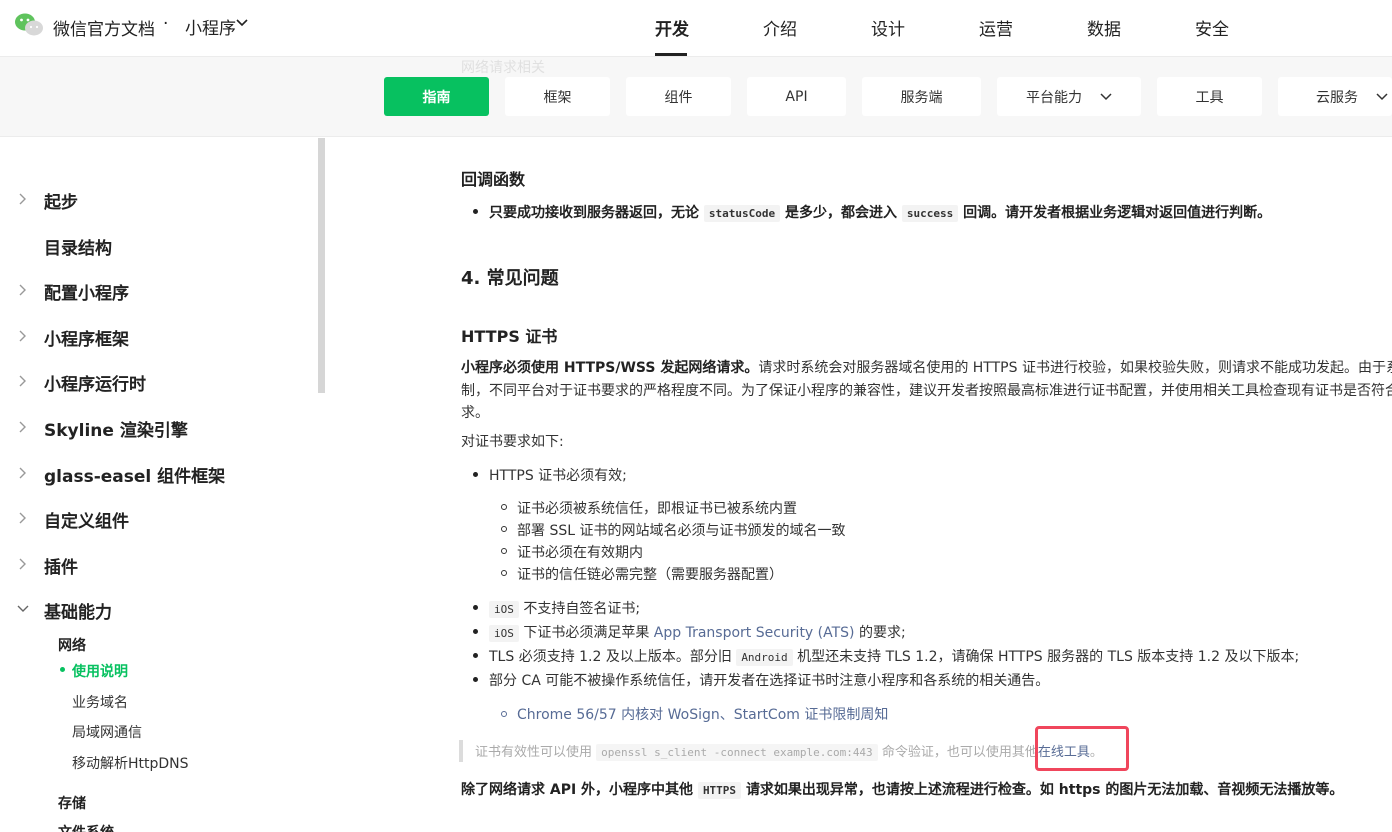 Image resolution: width=1392 pixels, height=832 pixels. What do you see at coordinates (577, 790) in the screenshot?
I see `final-pre: 除了网络请求 API 外，小程序中其他` at bounding box center [577, 790].